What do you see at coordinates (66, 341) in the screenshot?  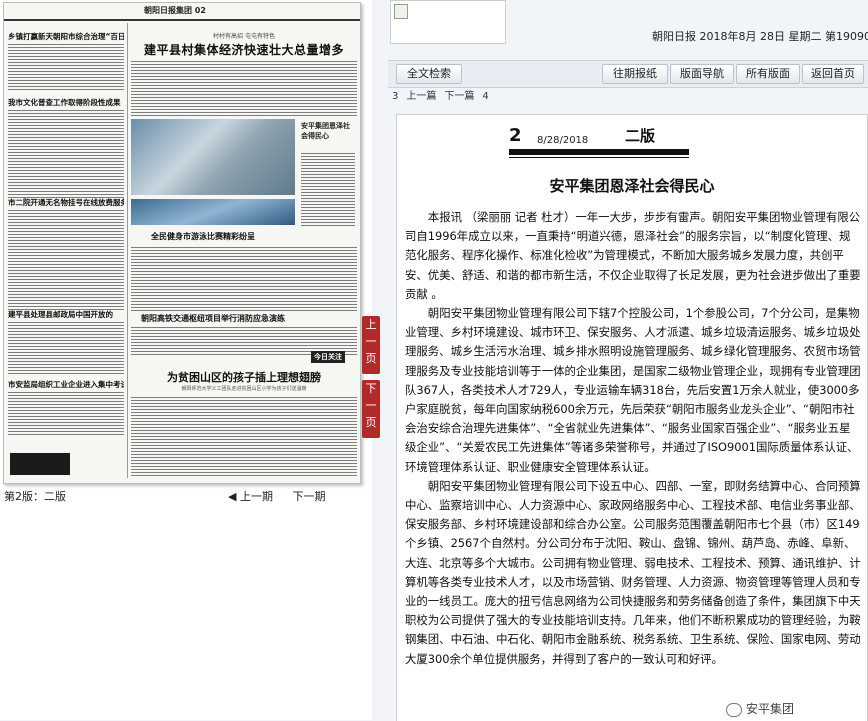 I see `news-block: 建平县处理县邮政局中国开放的` at bounding box center [66, 341].